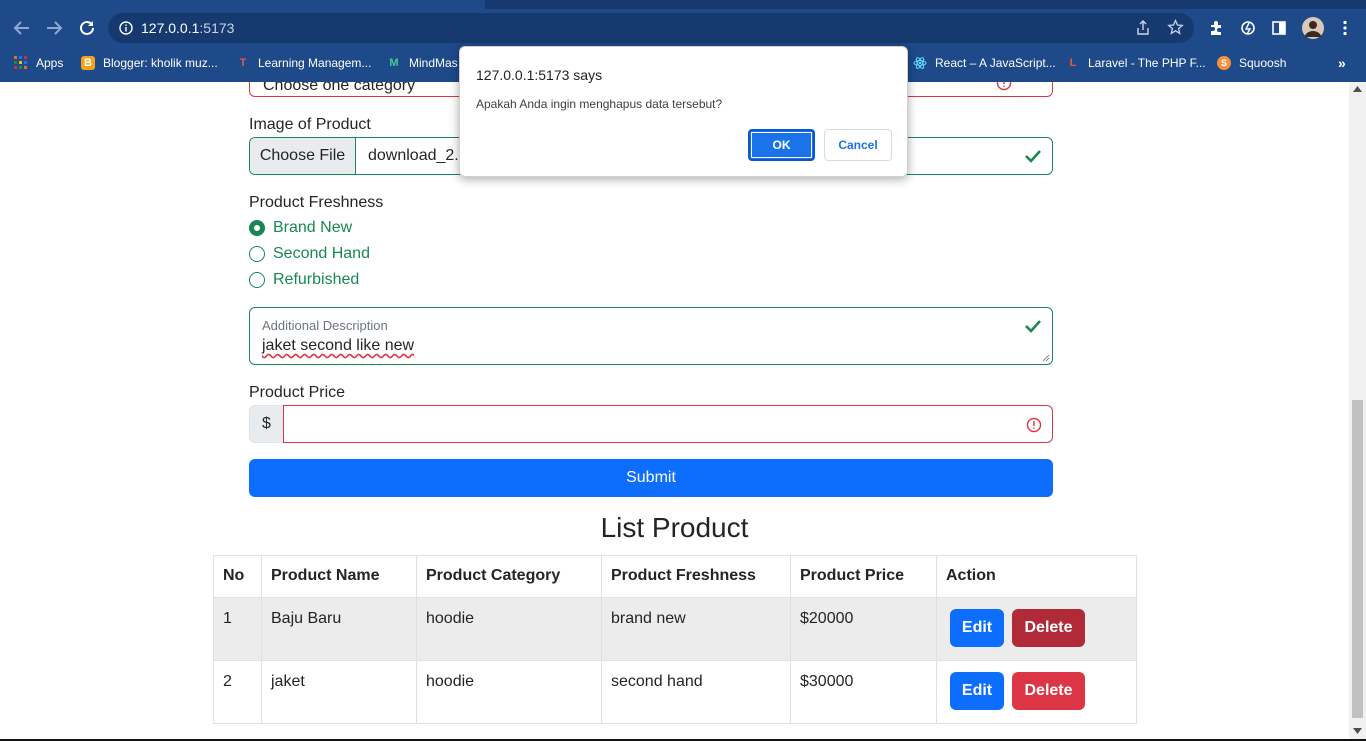 The width and height of the screenshot is (1366, 741). What do you see at coordinates (1046, 358) in the screenshot?
I see `resize-handle-icon` at bounding box center [1046, 358].